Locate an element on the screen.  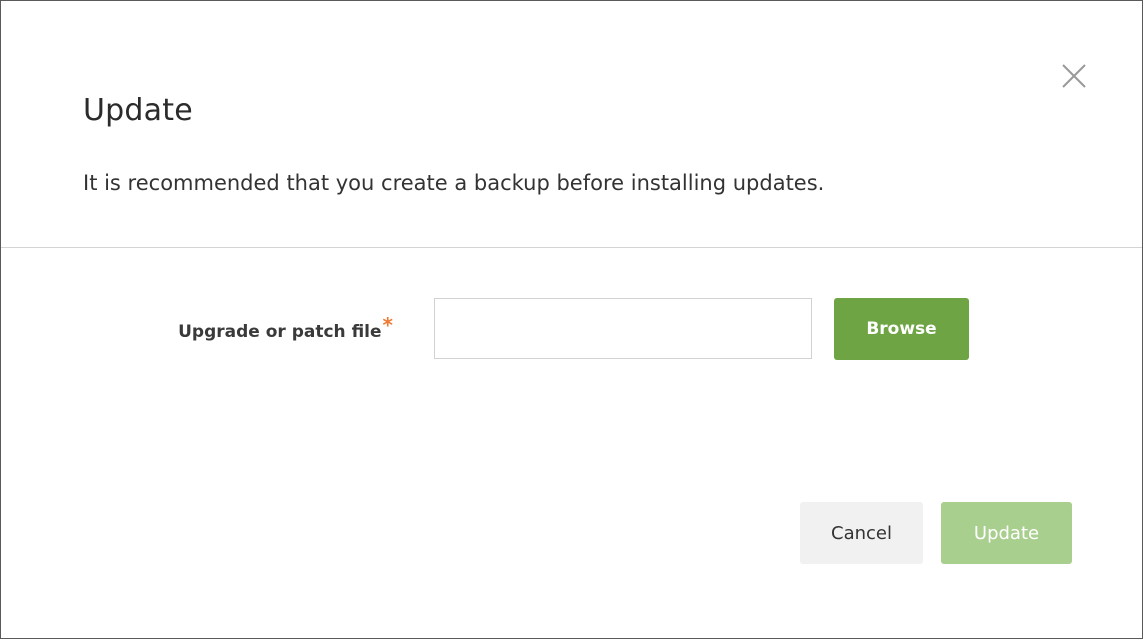
browse-button: Browse is located at coordinates (901, 329).